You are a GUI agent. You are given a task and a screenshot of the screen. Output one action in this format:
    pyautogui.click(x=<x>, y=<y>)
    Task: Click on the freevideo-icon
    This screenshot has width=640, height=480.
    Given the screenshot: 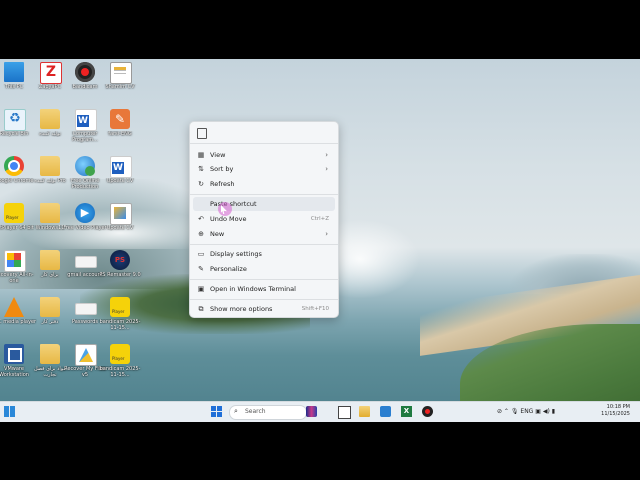 What is the action you would take?
    pyautogui.click(x=85, y=213)
    